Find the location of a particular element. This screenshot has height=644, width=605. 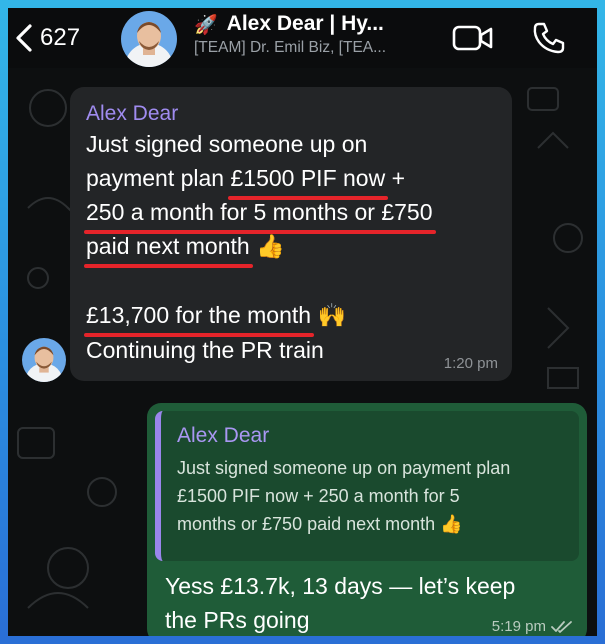

message-text: payment plan is located at coordinates (158, 178).